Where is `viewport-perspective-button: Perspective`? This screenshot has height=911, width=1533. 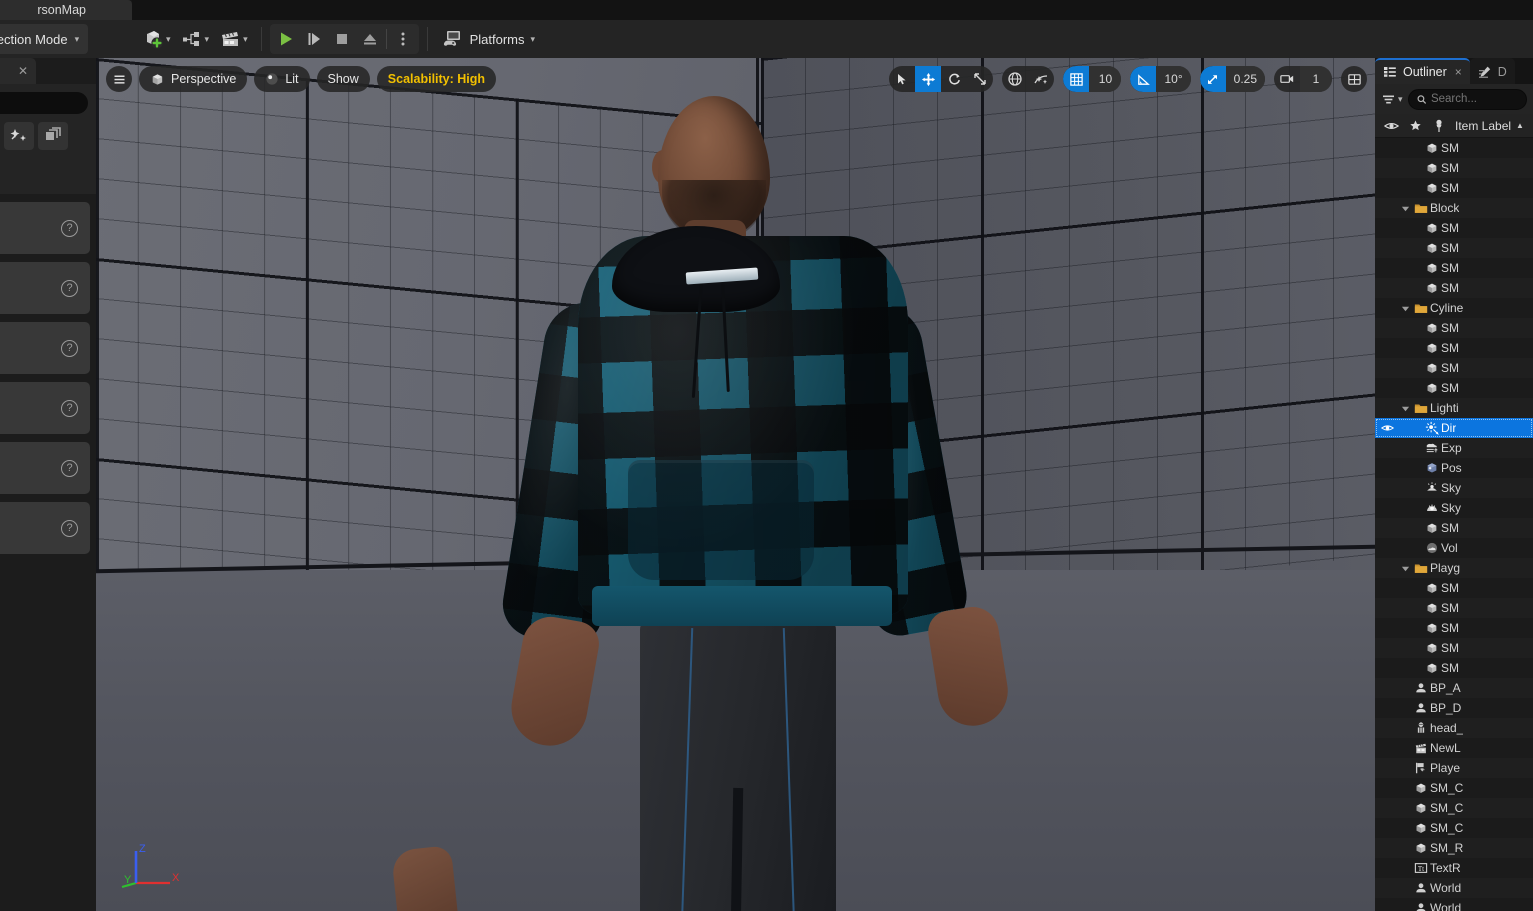
viewport-perspective-button: Perspective is located at coordinates (193, 79).